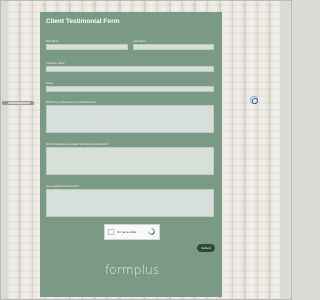 This screenshot has width=320, height=300. Describe the element at coordinates (254, 100) in the screenshot. I see `accessibility-icon` at that location.